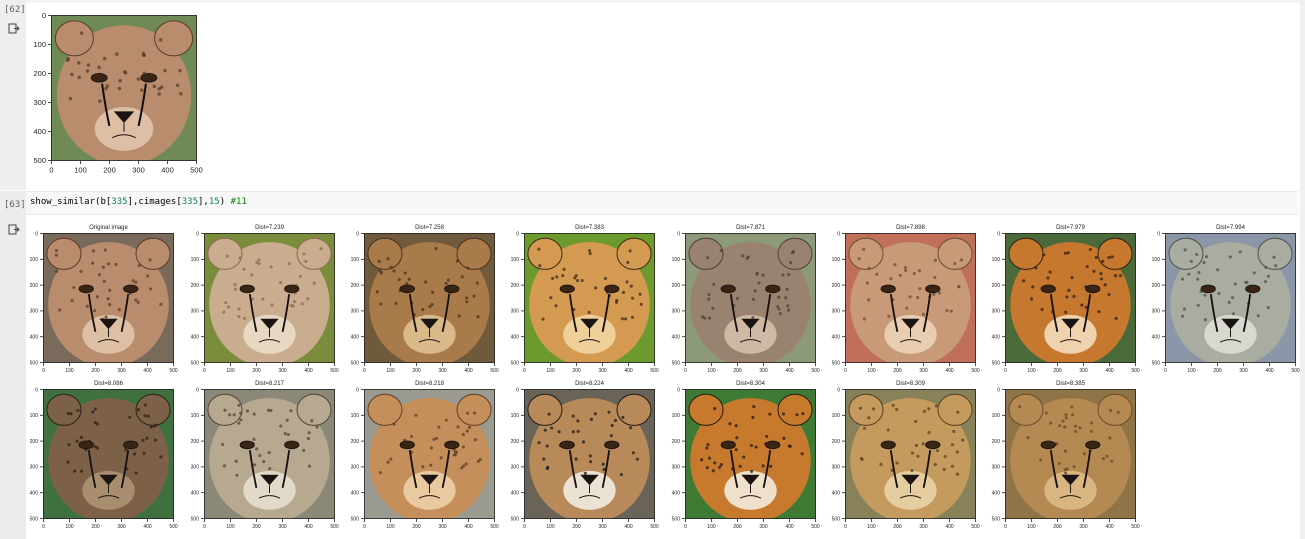 The image size is (1305, 539). Describe the element at coordinates (238, 202) in the screenshot. I see `code-comment: #11` at that location.